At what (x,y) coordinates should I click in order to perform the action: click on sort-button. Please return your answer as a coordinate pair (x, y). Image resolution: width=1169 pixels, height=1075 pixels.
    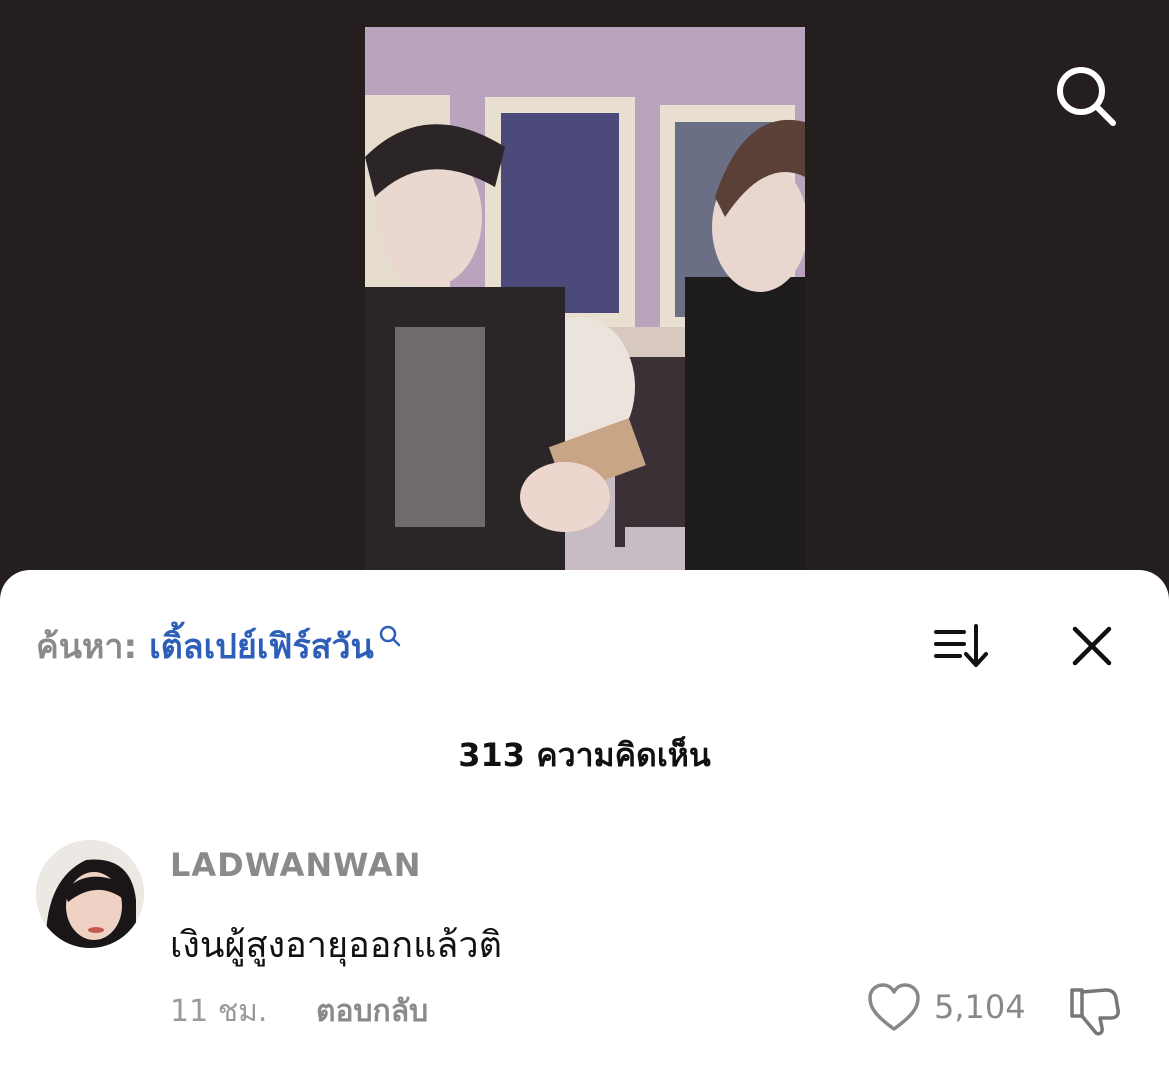
    Looking at the image, I should click on (961, 646).